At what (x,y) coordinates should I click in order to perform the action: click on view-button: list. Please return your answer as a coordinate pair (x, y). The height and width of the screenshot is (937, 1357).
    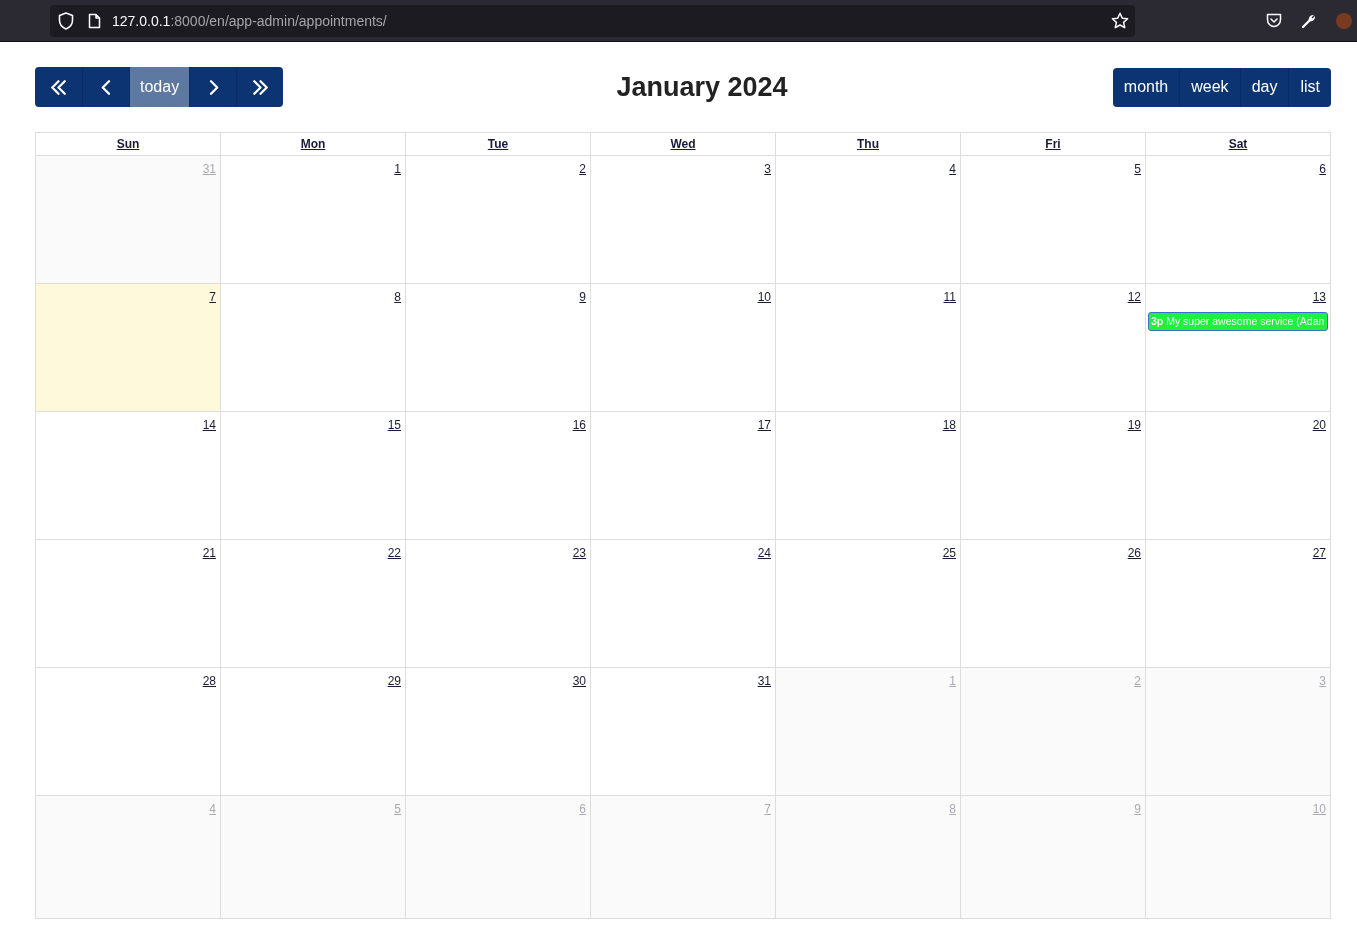
    Looking at the image, I should click on (1309, 87).